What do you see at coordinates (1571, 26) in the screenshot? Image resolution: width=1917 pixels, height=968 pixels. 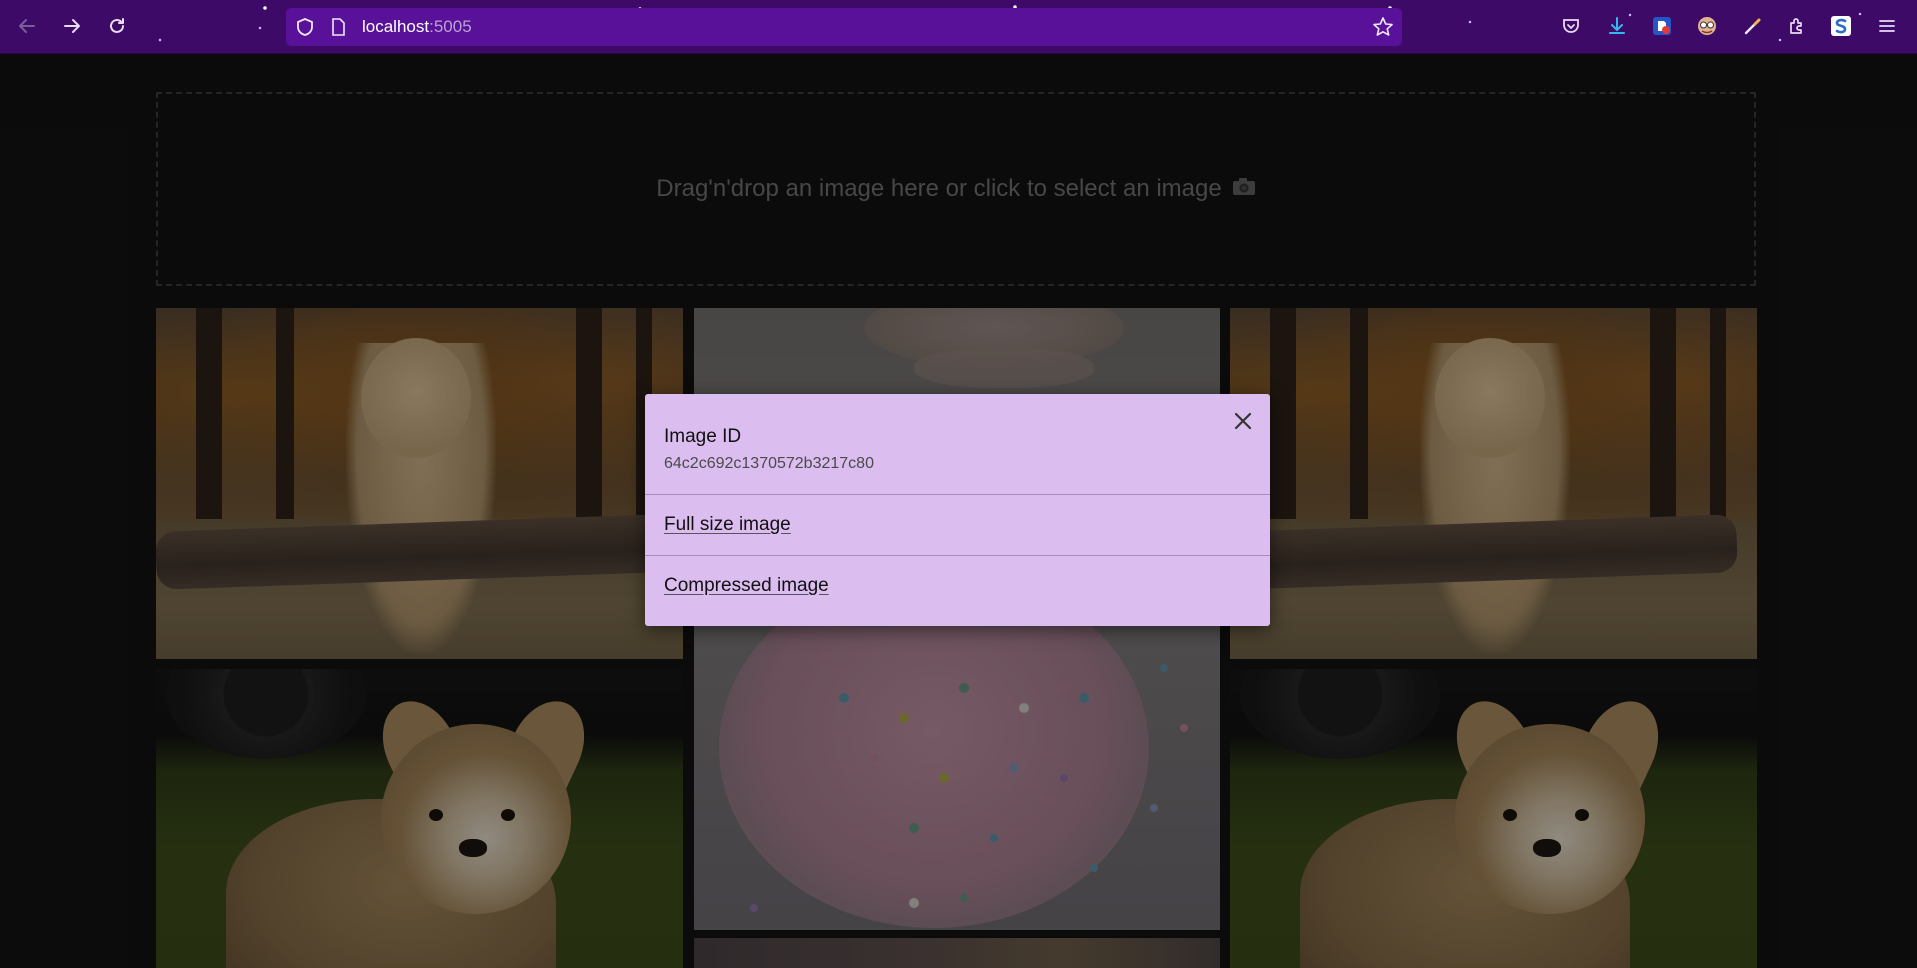 I see `pocket-icon` at bounding box center [1571, 26].